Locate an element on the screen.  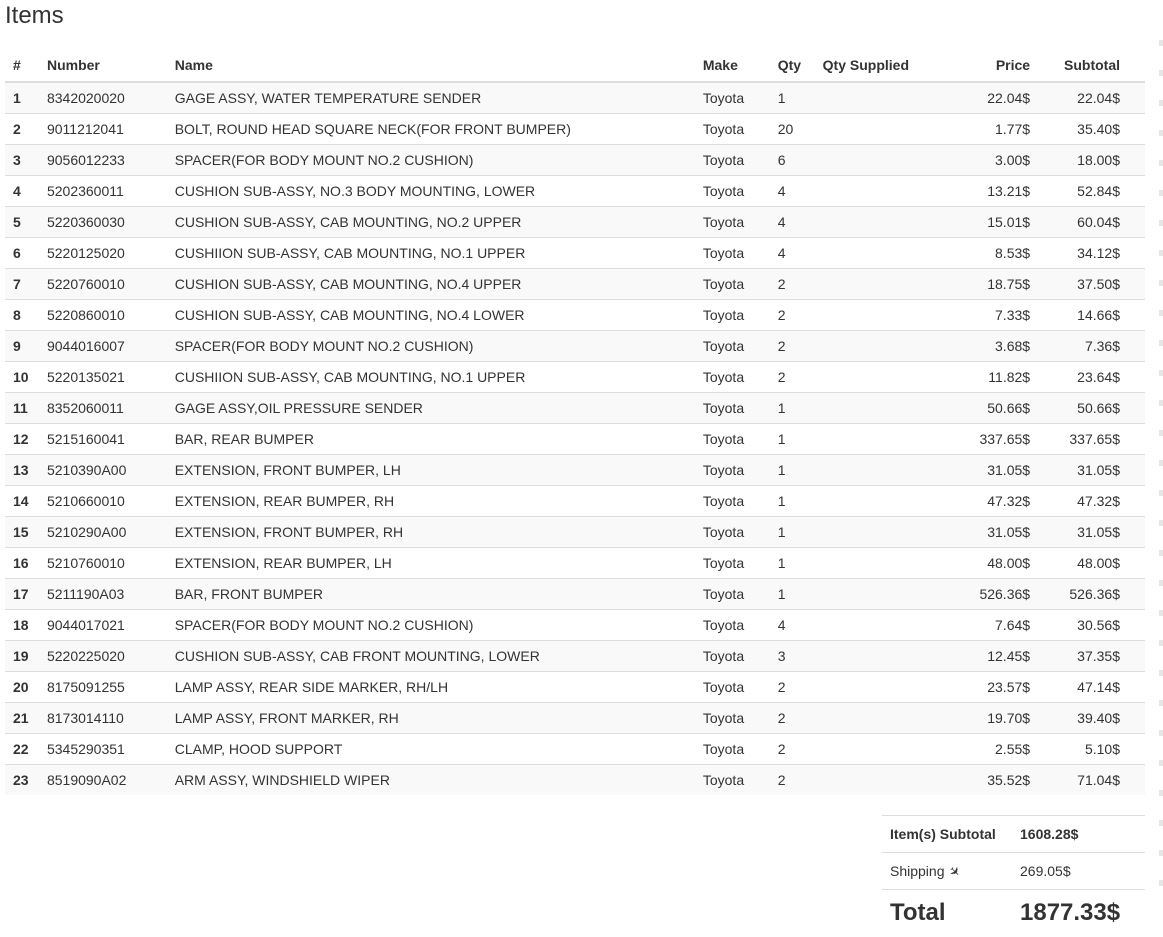
price-cell: 15.01$ is located at coordinates (994, 222).